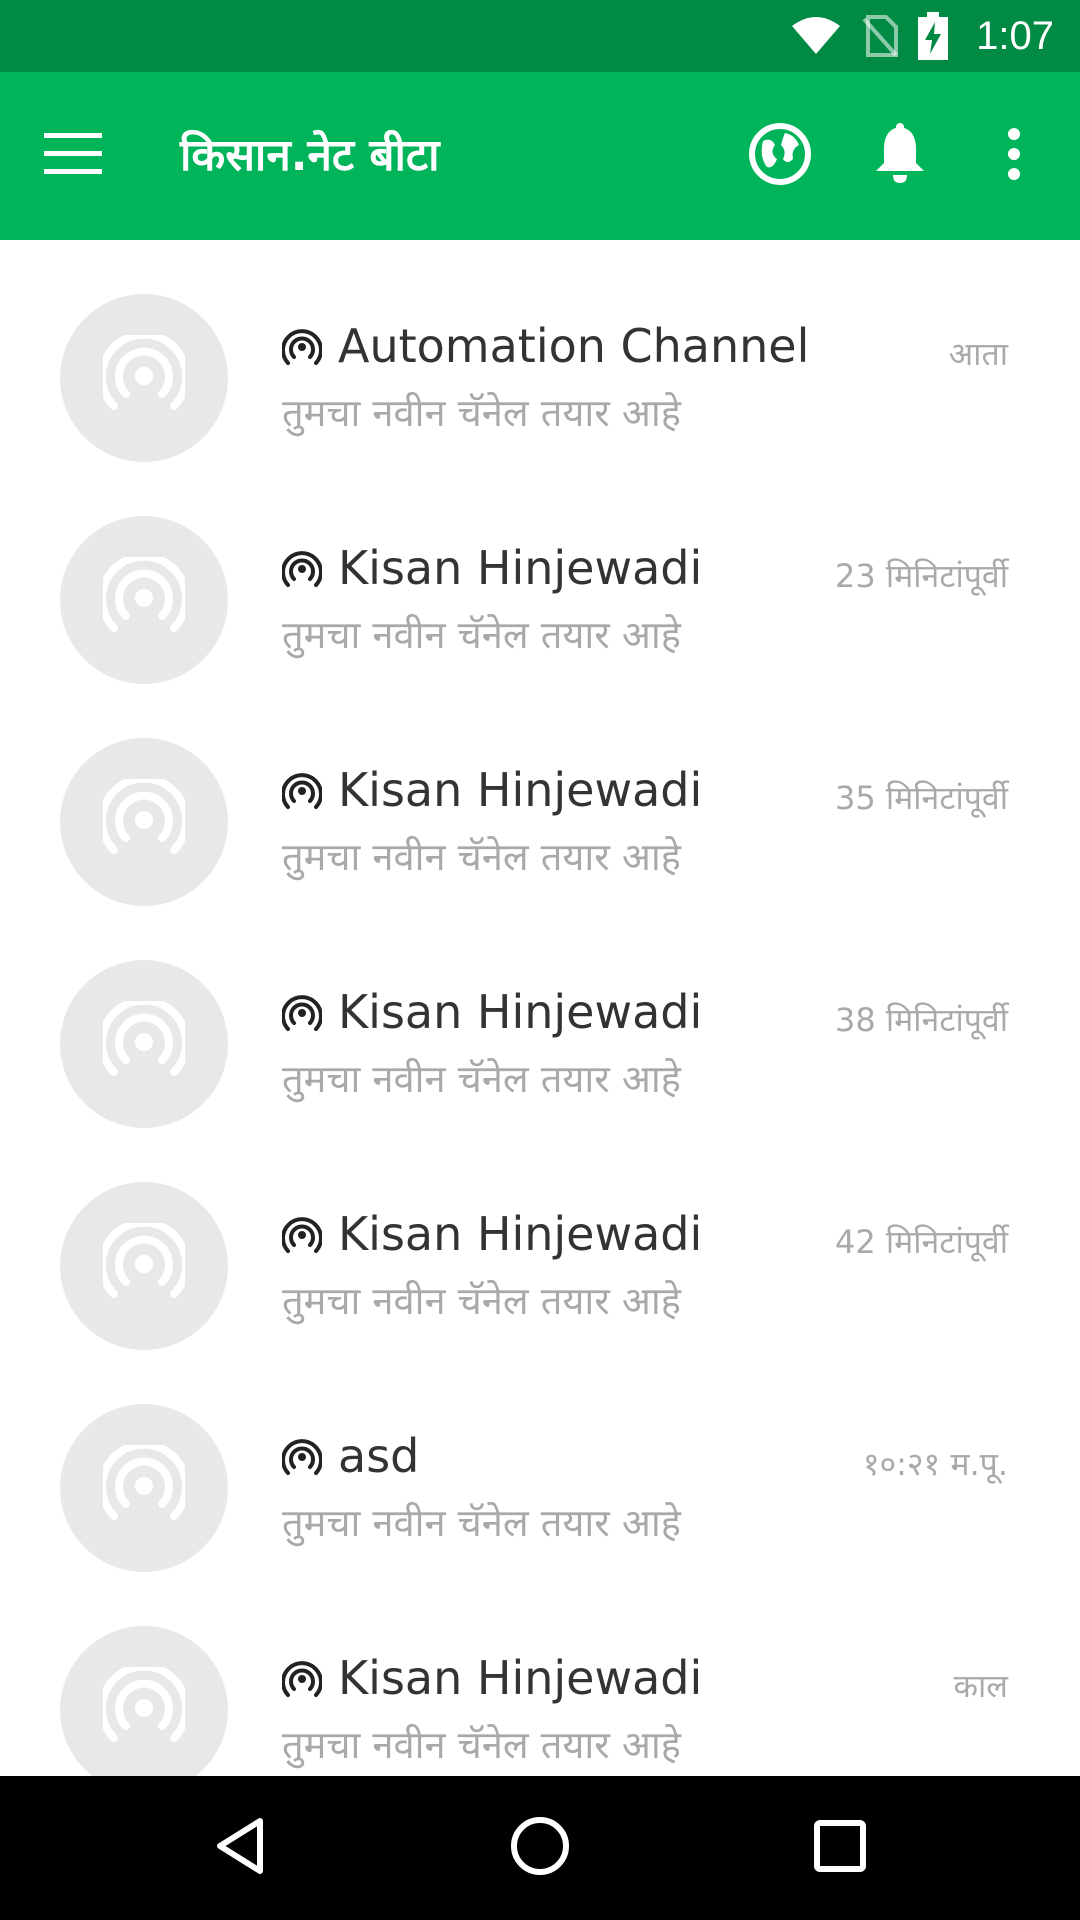  I want to click on channel-timestamp: 23 मिनिटांपूर्वी, so click(921, 576).